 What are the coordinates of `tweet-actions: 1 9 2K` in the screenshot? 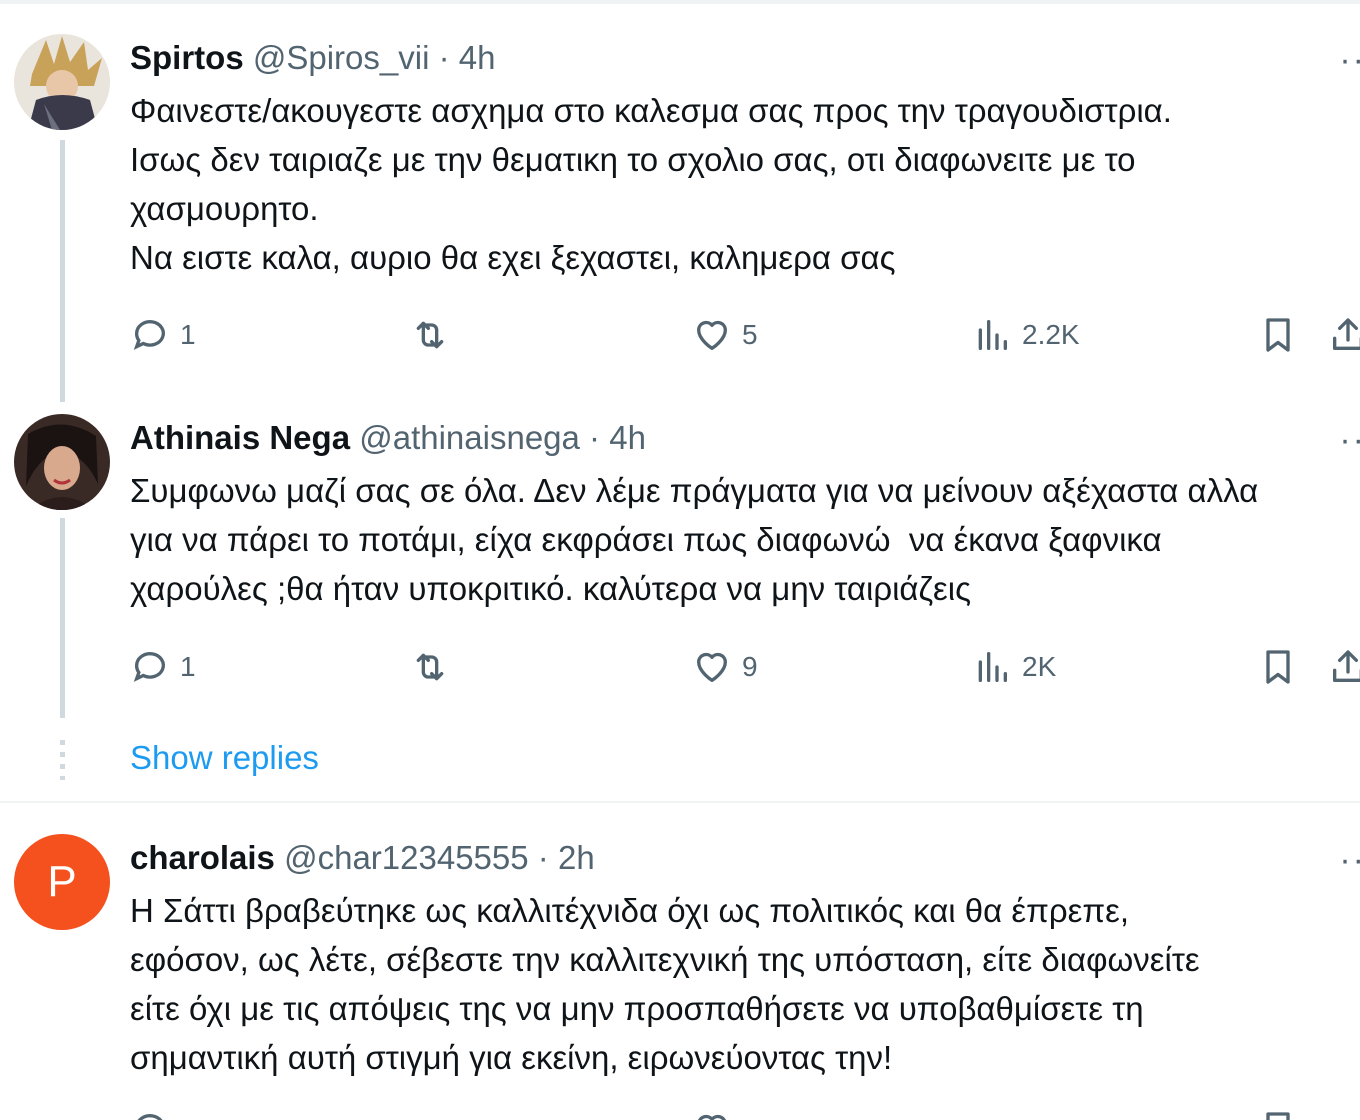 It's located at (745, 667).